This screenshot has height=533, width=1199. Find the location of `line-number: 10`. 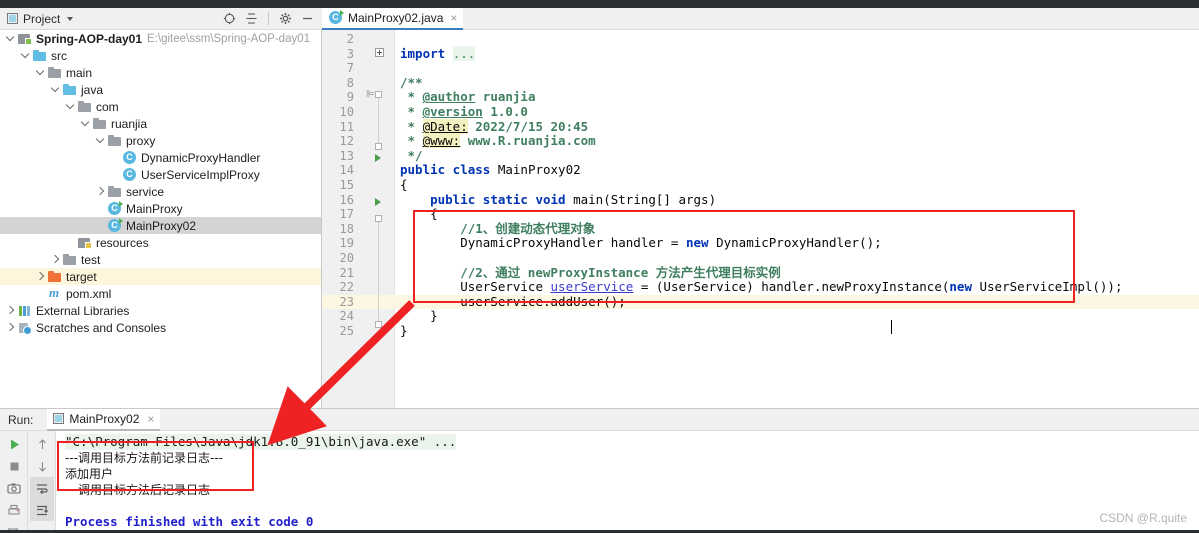

line-number: 10 is located at coordinates (346, 112).